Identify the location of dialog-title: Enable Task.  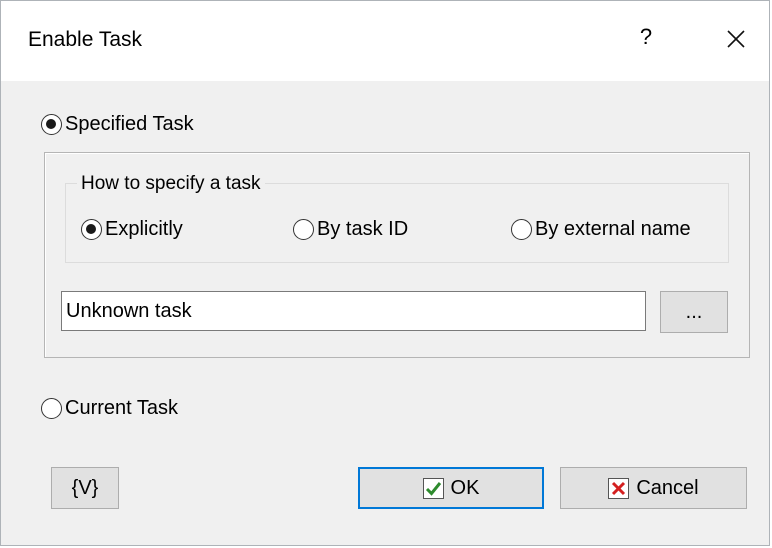
(85, 39).